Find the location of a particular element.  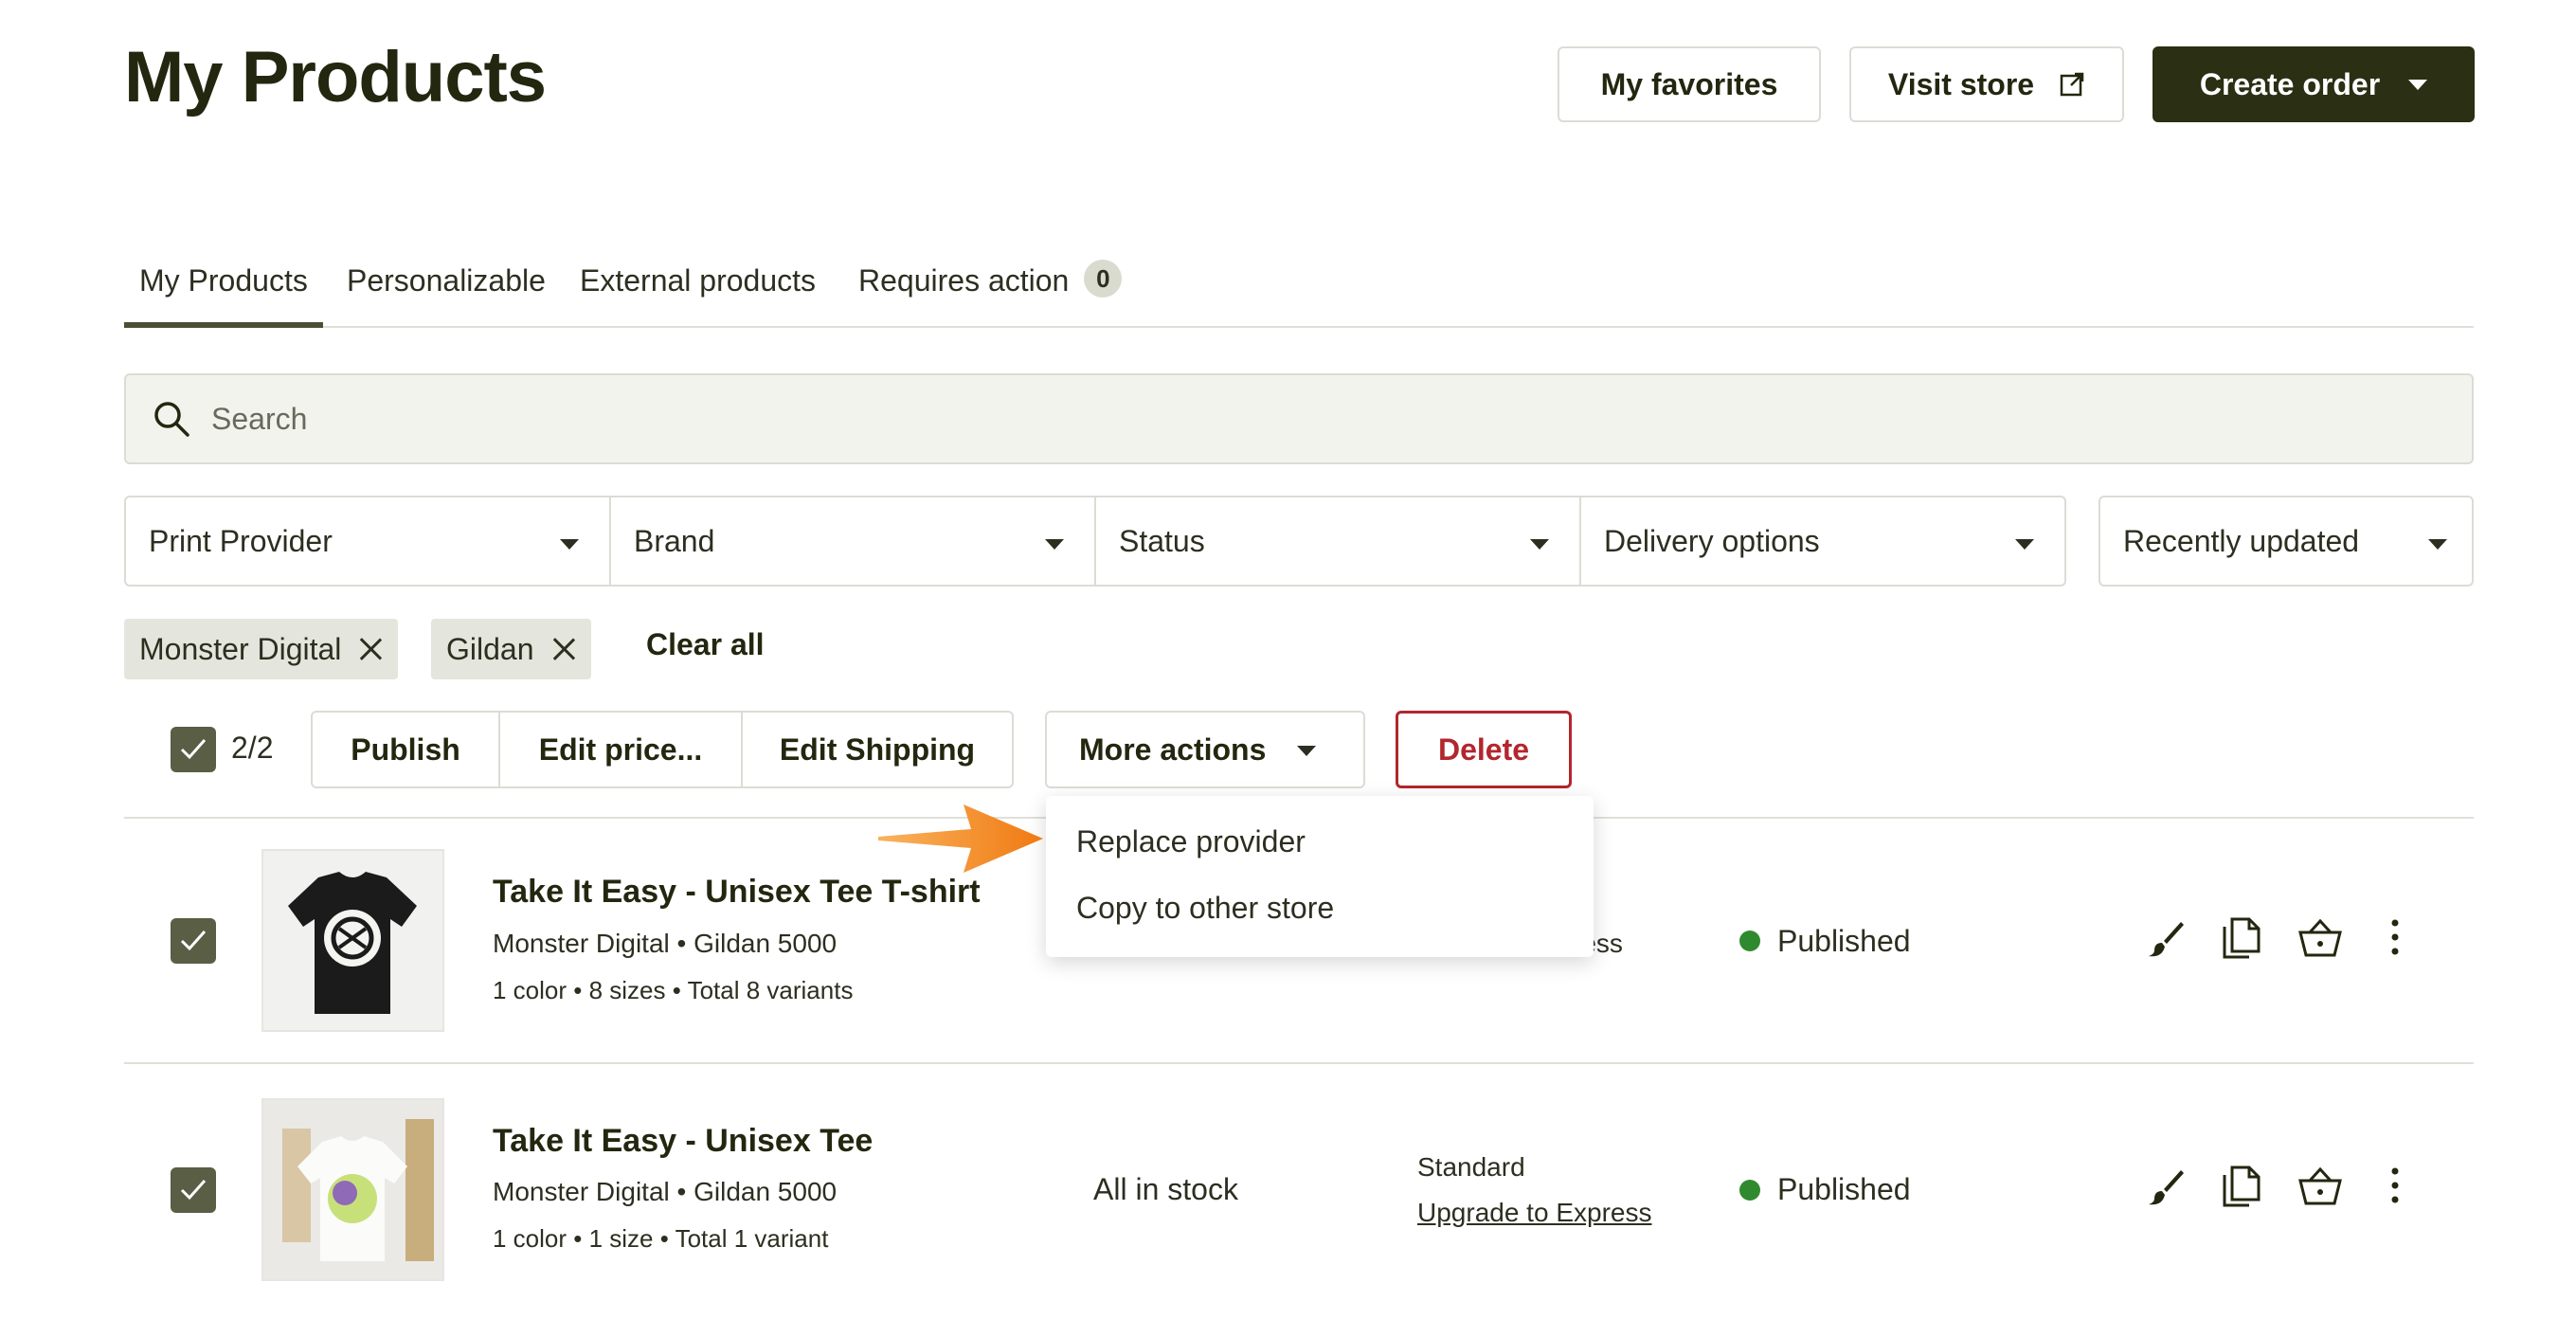

tab-requires-action: Requires action 0 is located at coordinates (990, 293).